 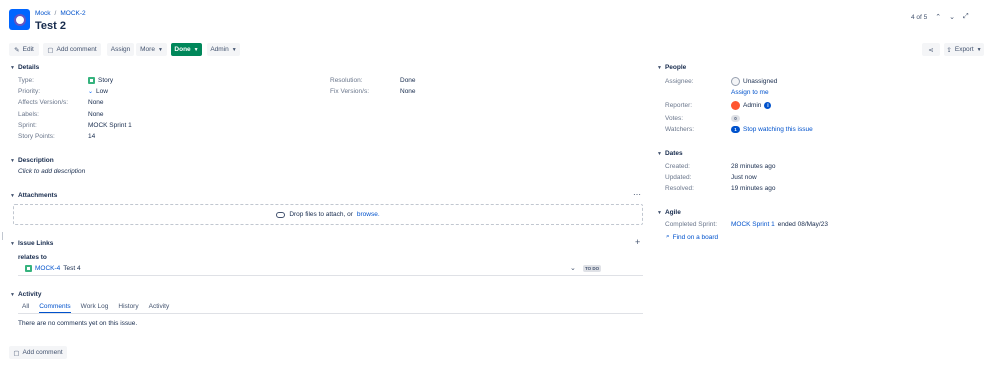 I want to click on attachments-heading: ▼ Attachments, so click(x=33, y=195).